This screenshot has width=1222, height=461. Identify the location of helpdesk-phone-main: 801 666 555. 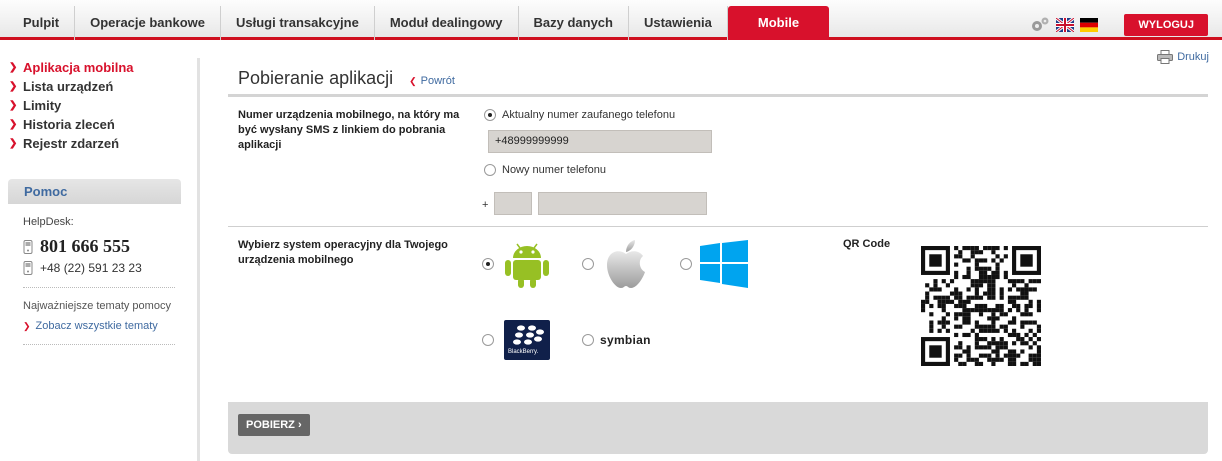
(110, 246).